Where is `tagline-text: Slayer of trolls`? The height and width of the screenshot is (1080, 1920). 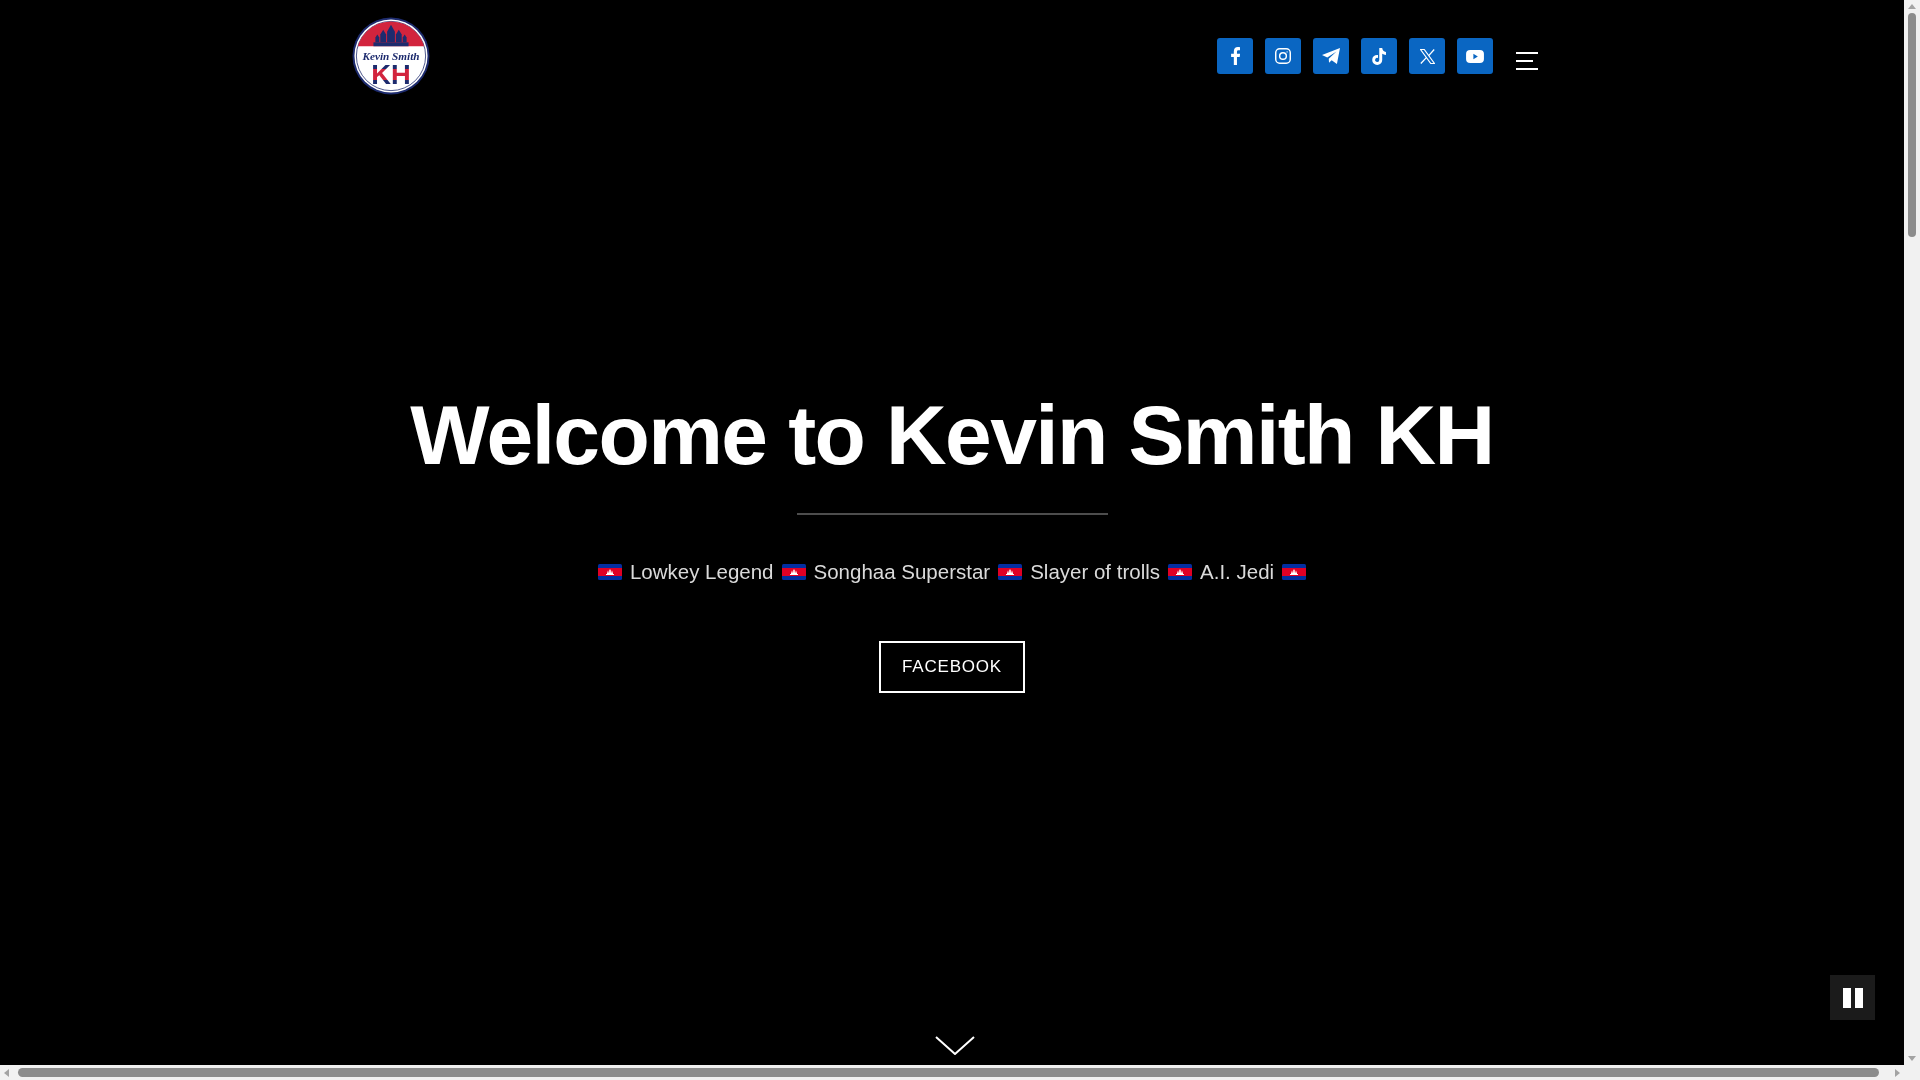 tagline-text: Slayer of trolls is located at coordinates (1095, 572).